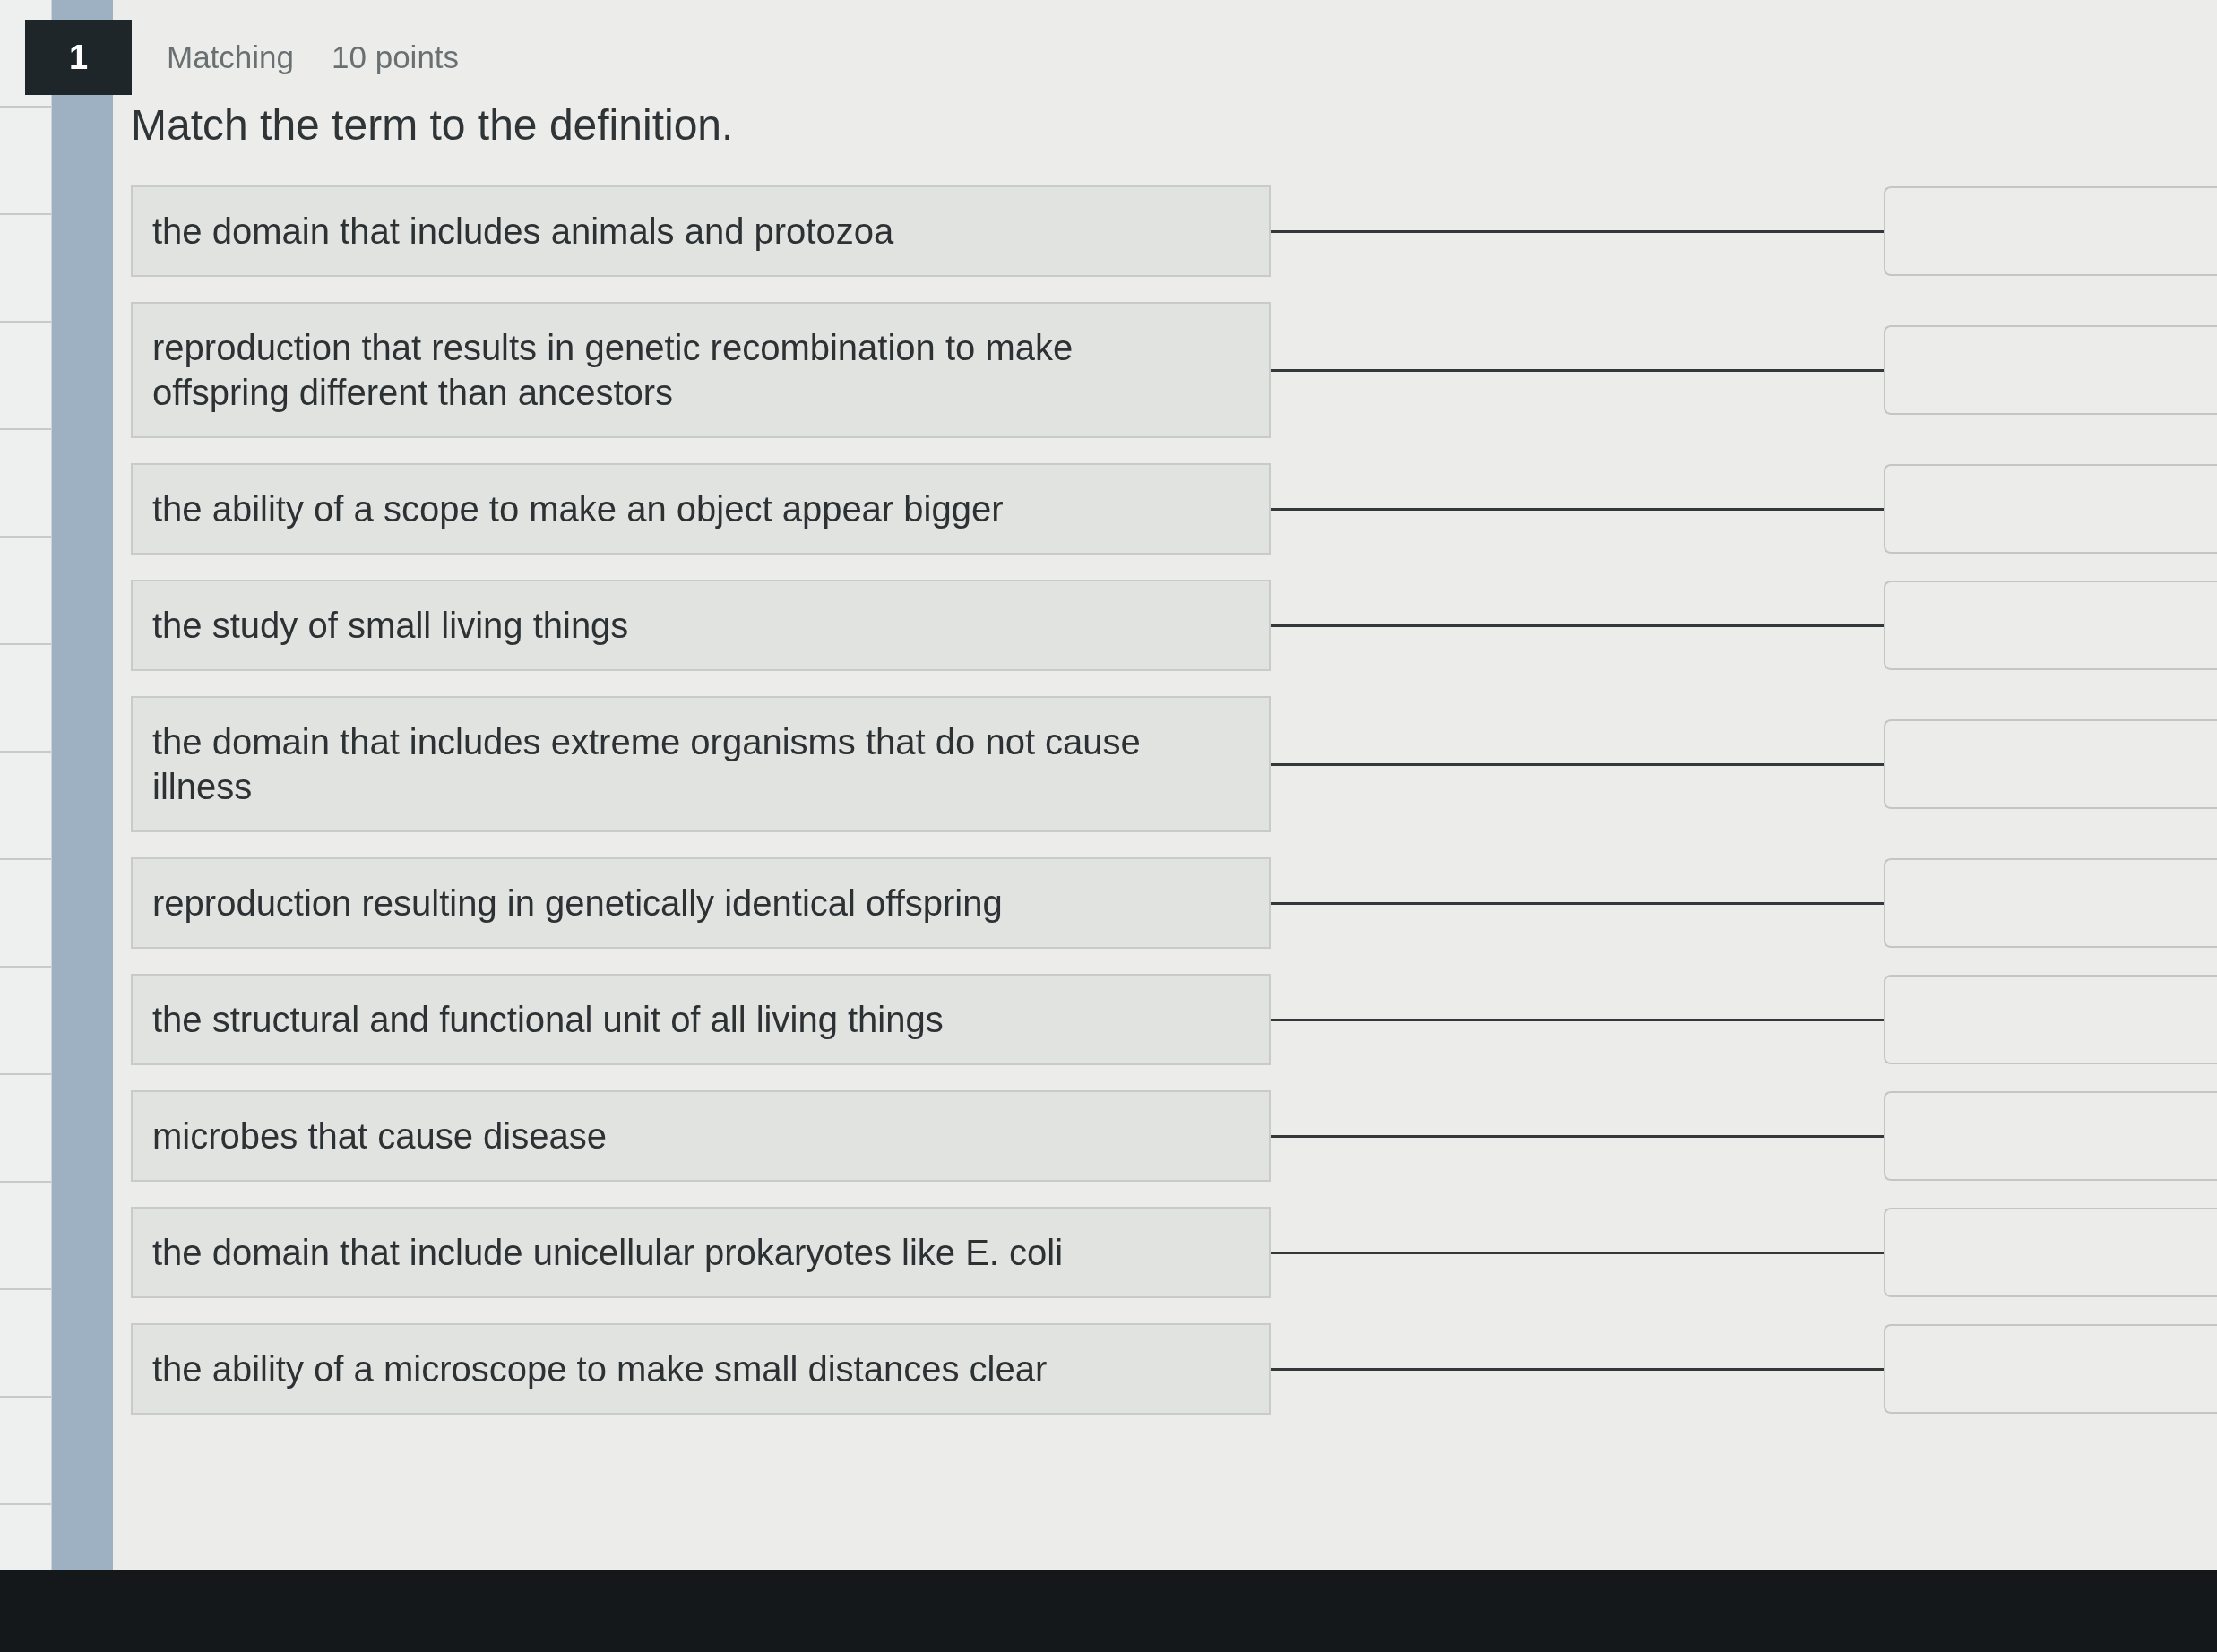  I want to click on definition-card: reproduction that results in genetic recombination to make offspring different than ancestors, so click(701, 370).